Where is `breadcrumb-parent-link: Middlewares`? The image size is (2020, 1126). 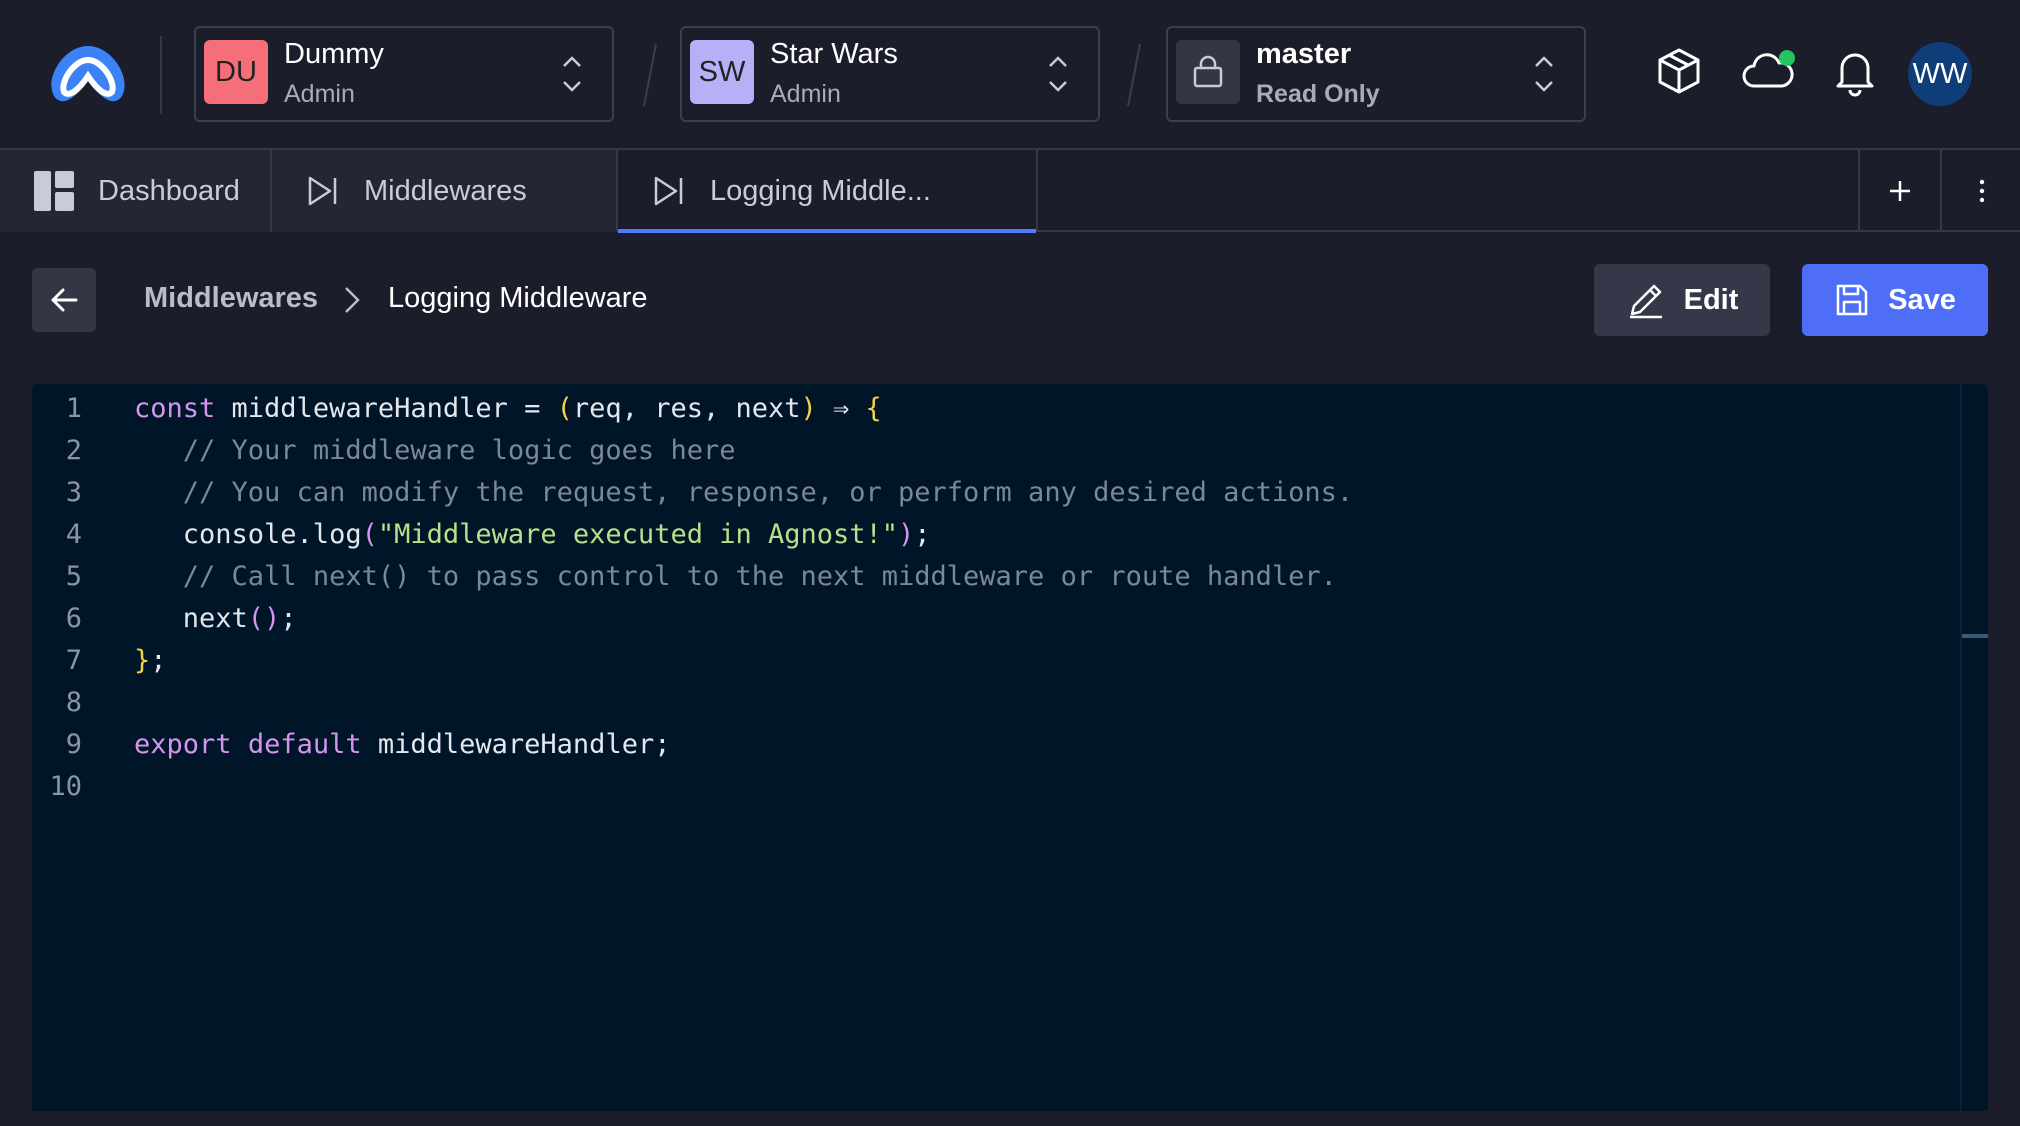
breadcrumb-parent-link: Middlewares is located at coordinates (231, 298).